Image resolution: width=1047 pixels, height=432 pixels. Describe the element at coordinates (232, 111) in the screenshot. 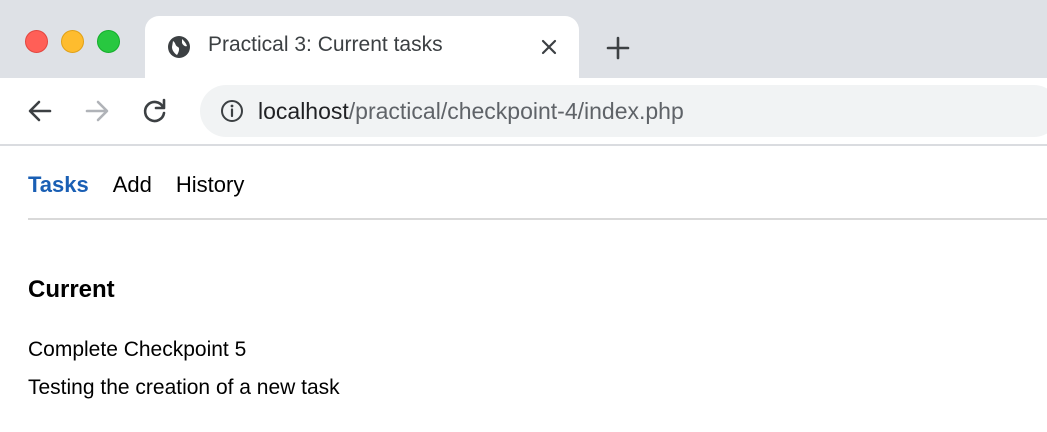

I see `info-icon` at that location.